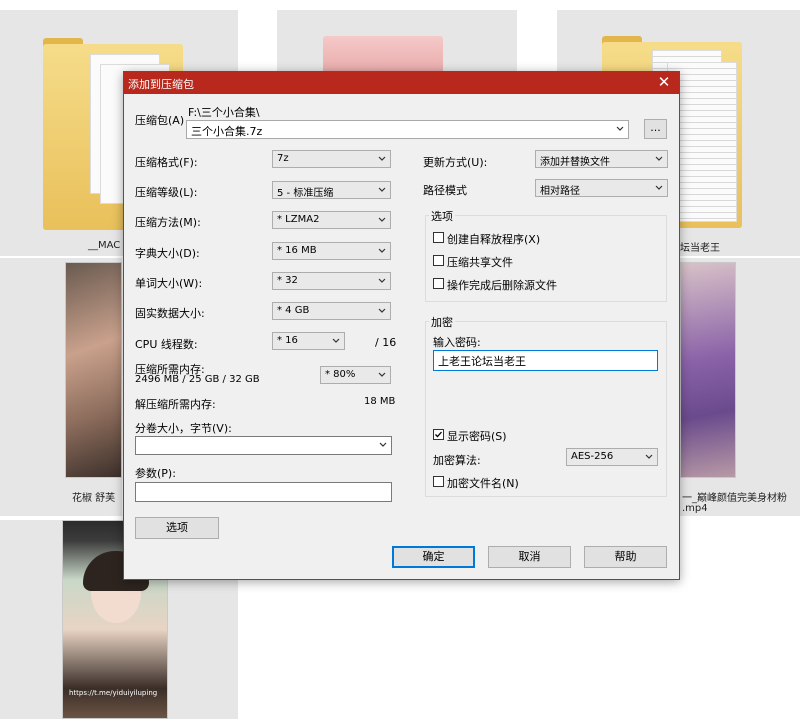 This screenshot has height=719, width=800. I want to click on archive-path: F:\三个小合集\, so click(224, 112).